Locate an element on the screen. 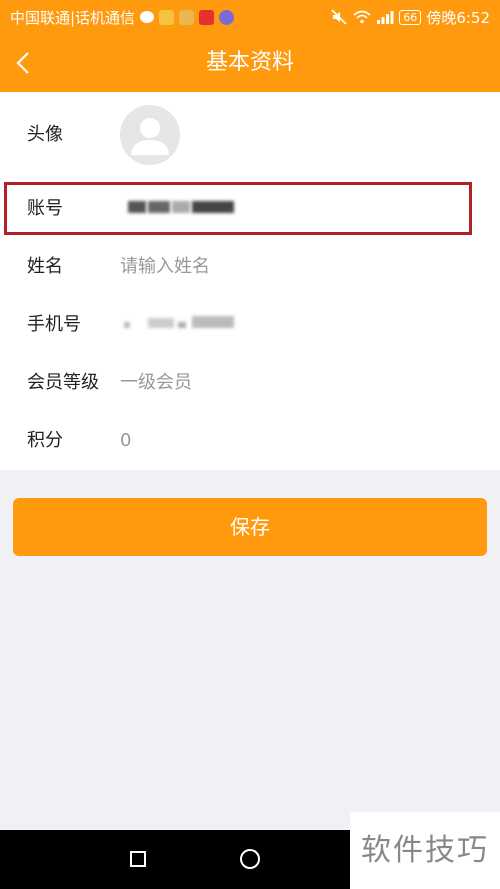 The width and height of the screenshot is (500, 889). phone-row: 手机号 is located at coordinates (250, 325).